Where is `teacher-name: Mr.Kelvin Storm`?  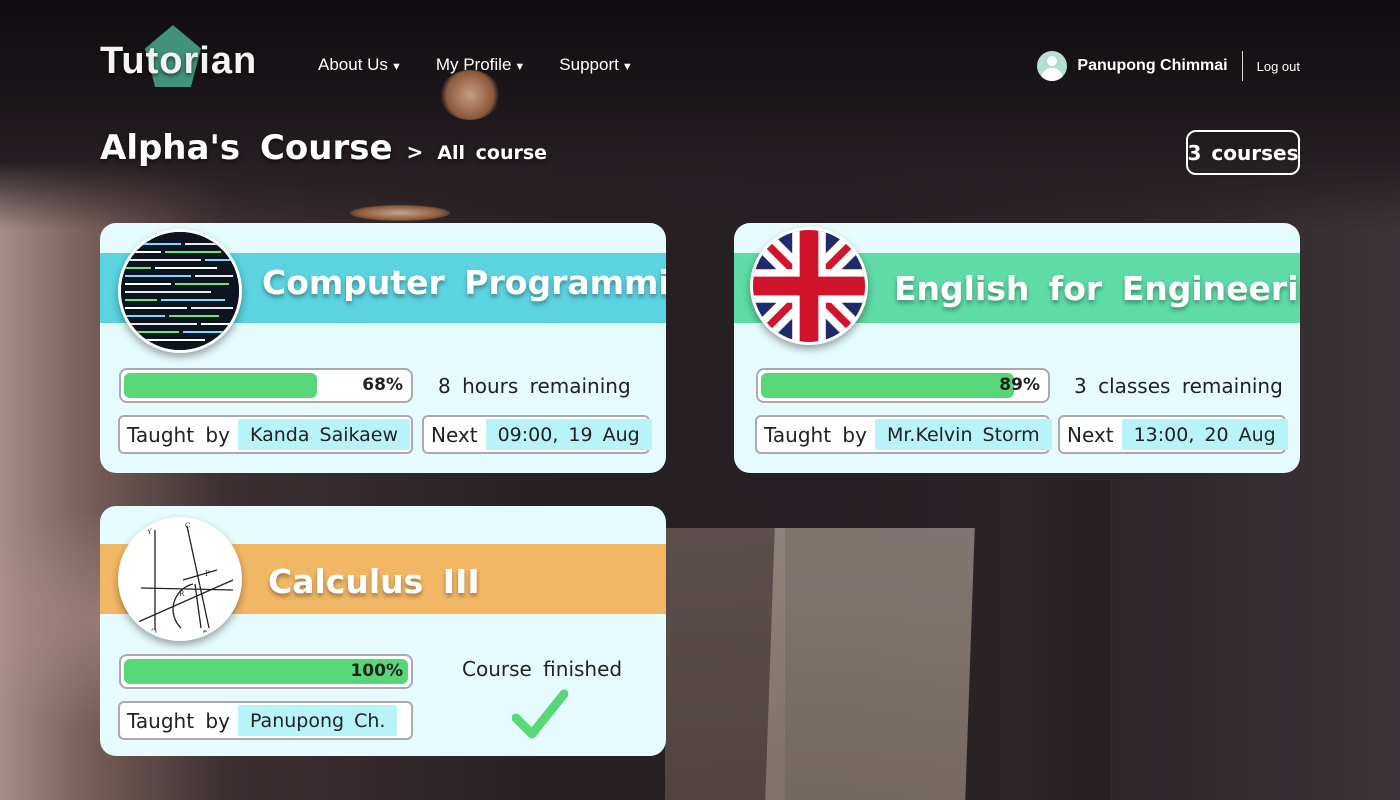
teacher-name: Mr.Kelvin Storm is located at coordinates (963, 434).